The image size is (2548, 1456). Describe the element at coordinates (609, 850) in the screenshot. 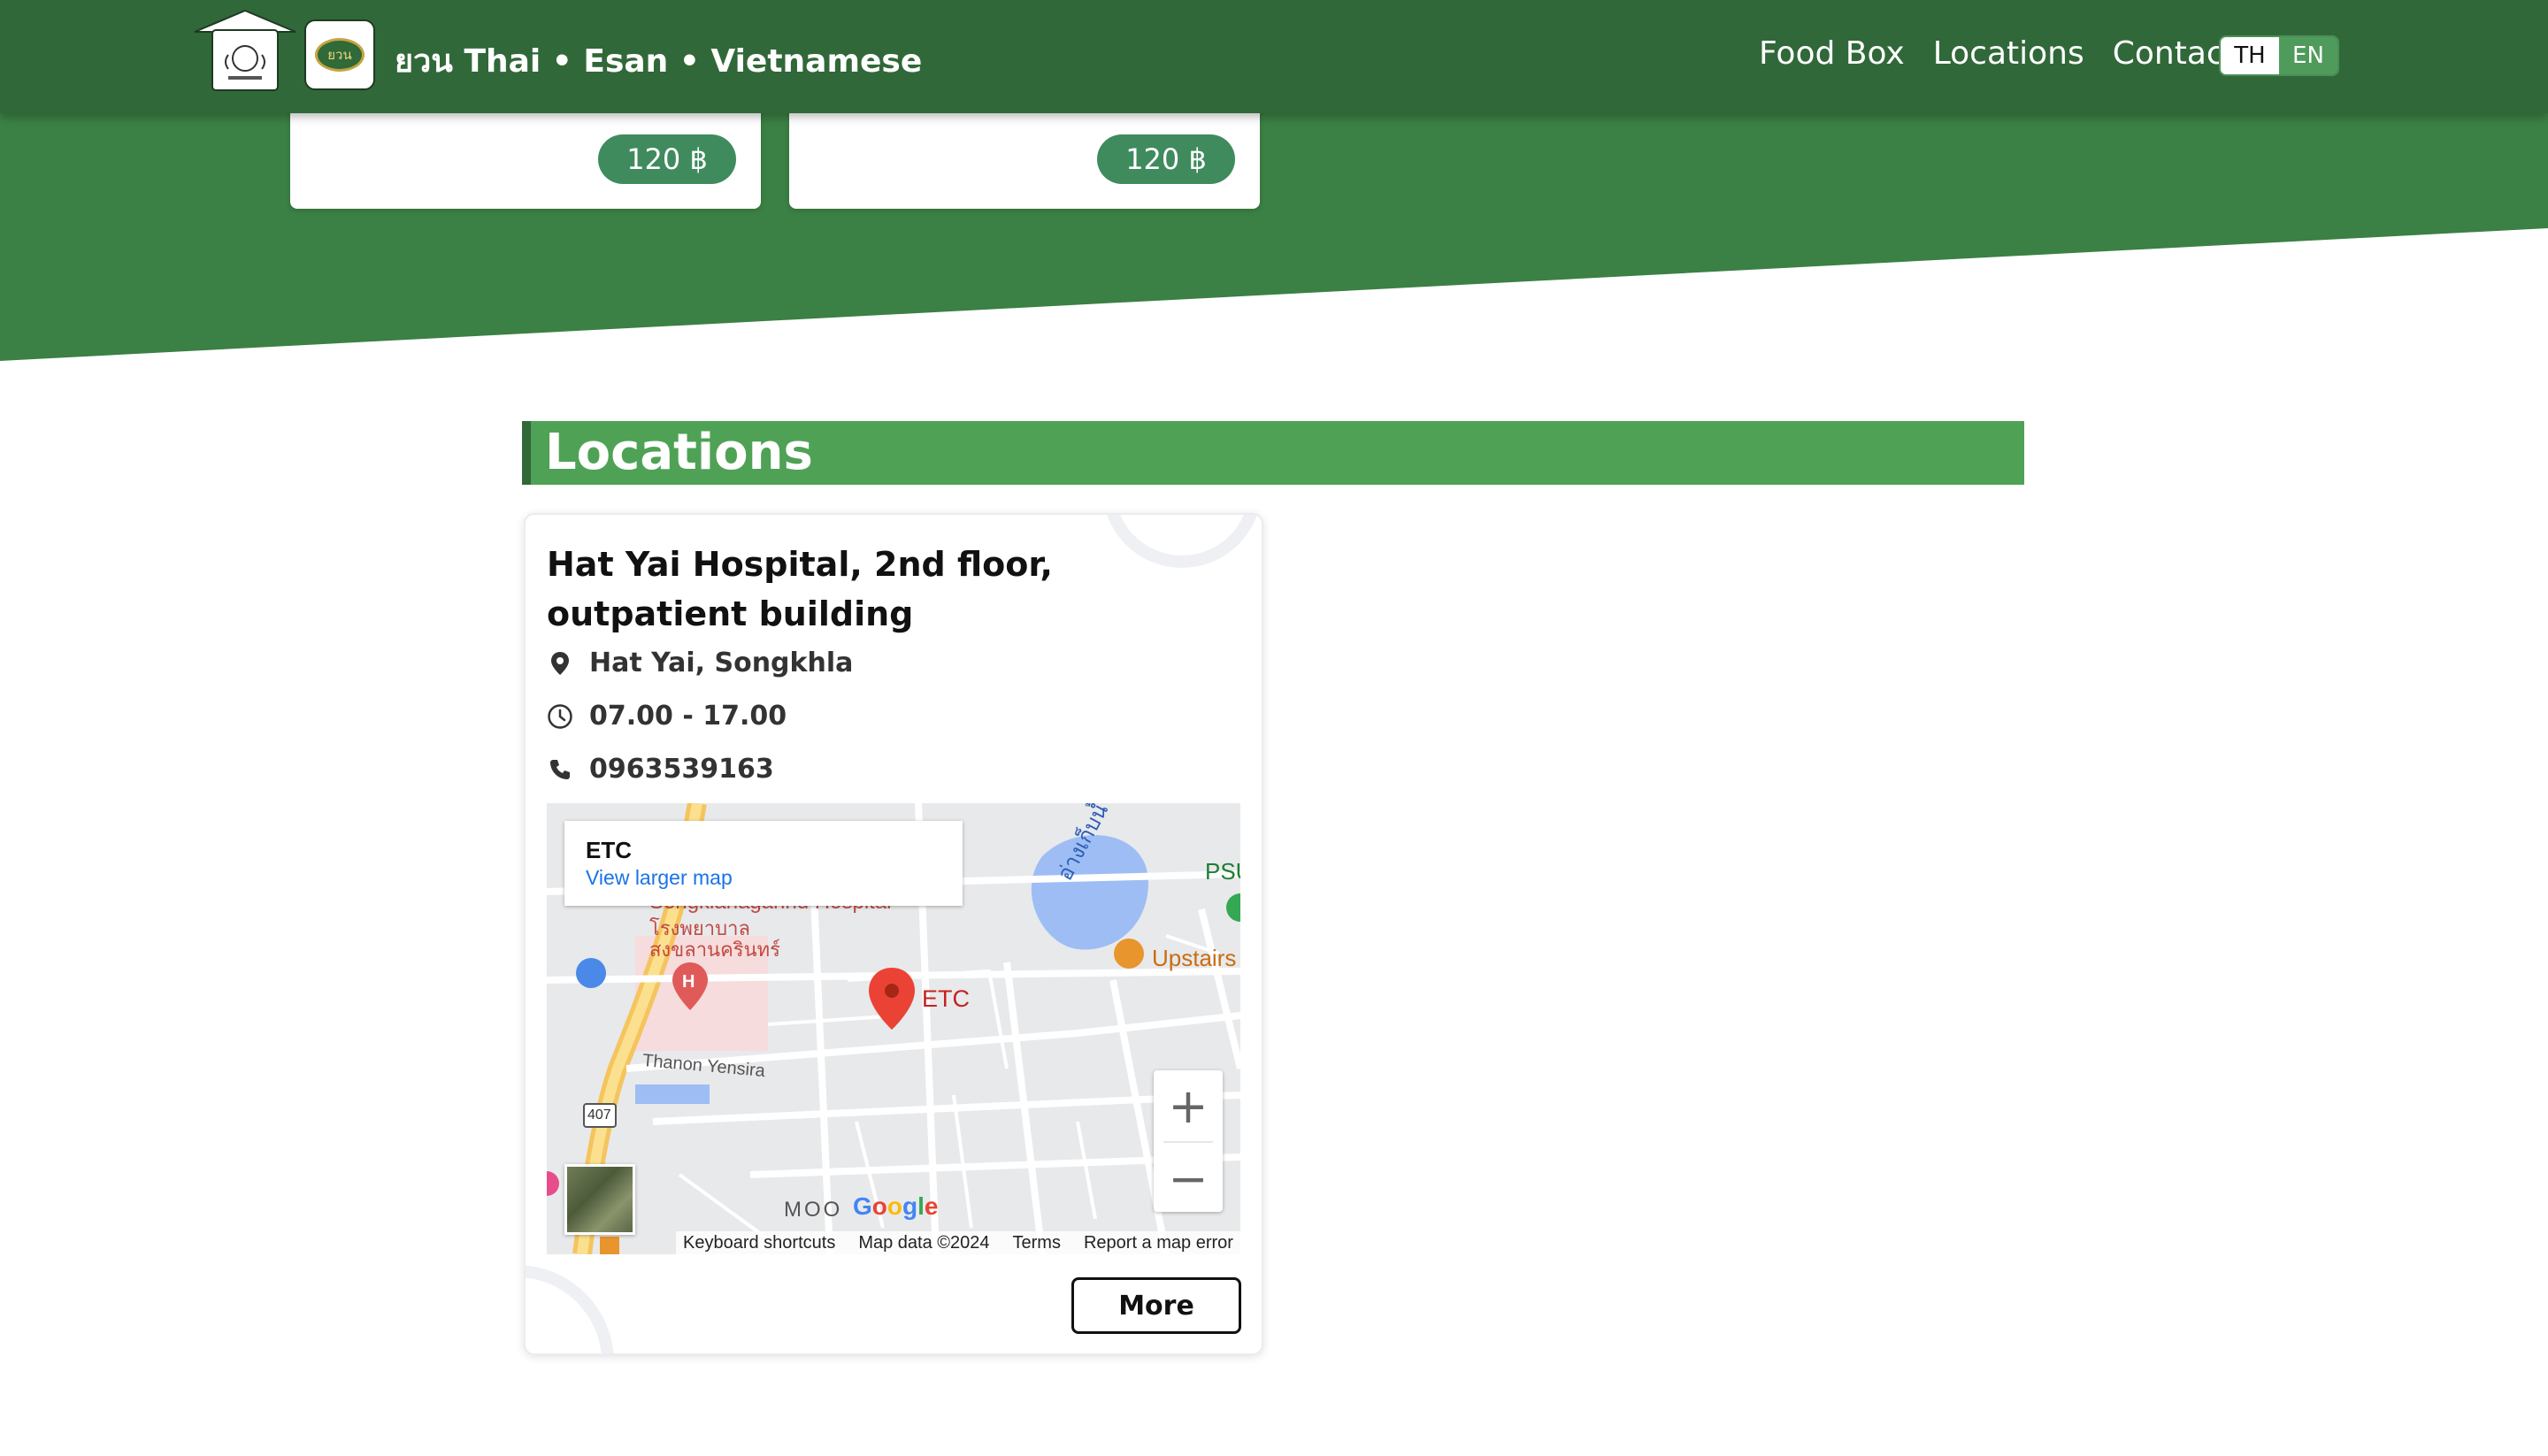

I see `map-place-name: ETC` at that location.